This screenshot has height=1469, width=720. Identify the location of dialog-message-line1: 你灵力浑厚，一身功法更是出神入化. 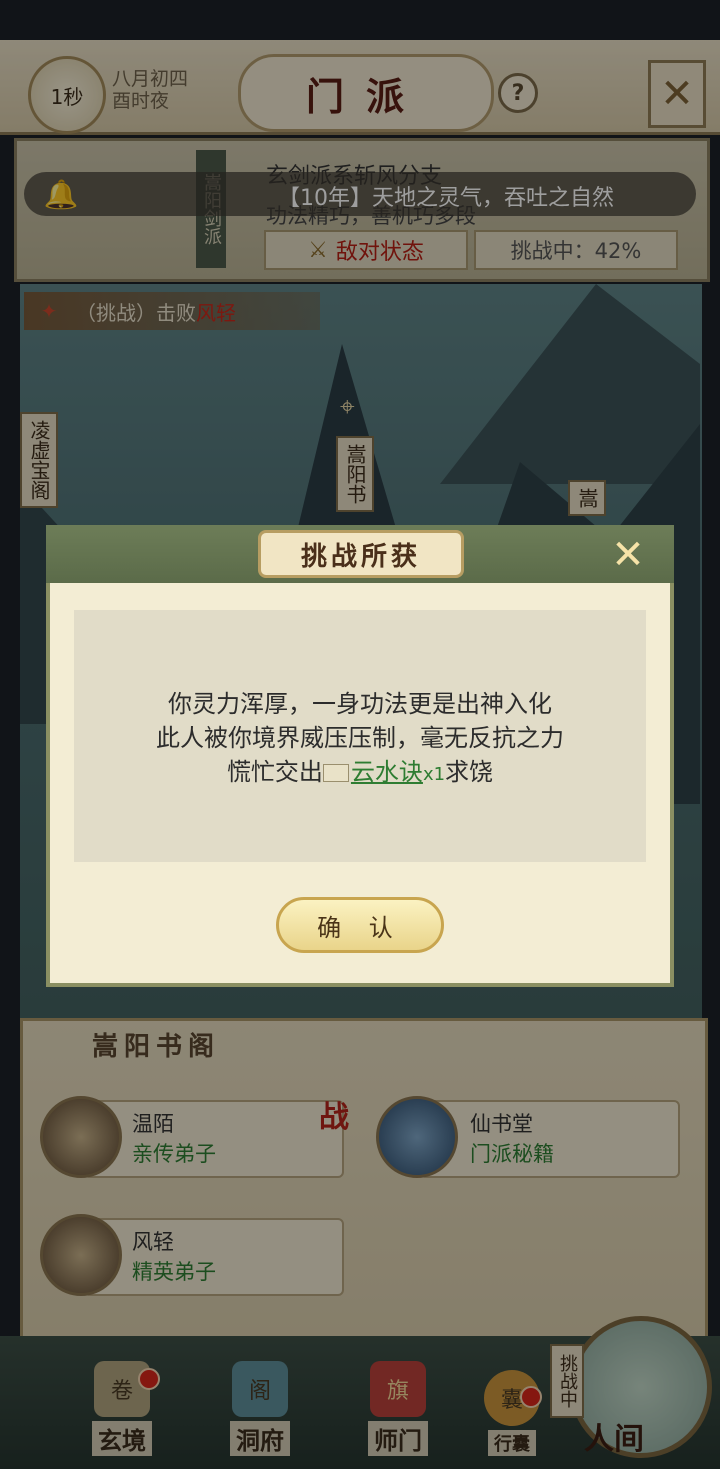
(360, 704).